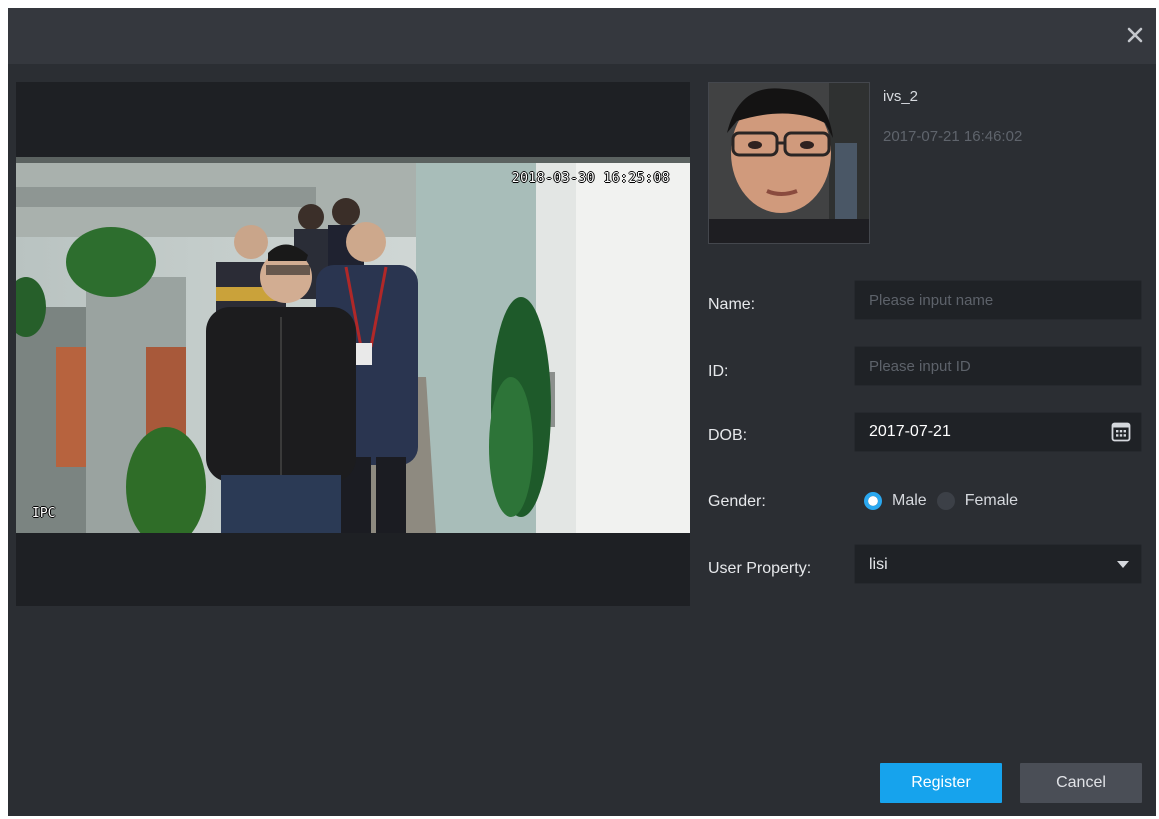  I want to click on radio-checked-icon, so click(873, 501).